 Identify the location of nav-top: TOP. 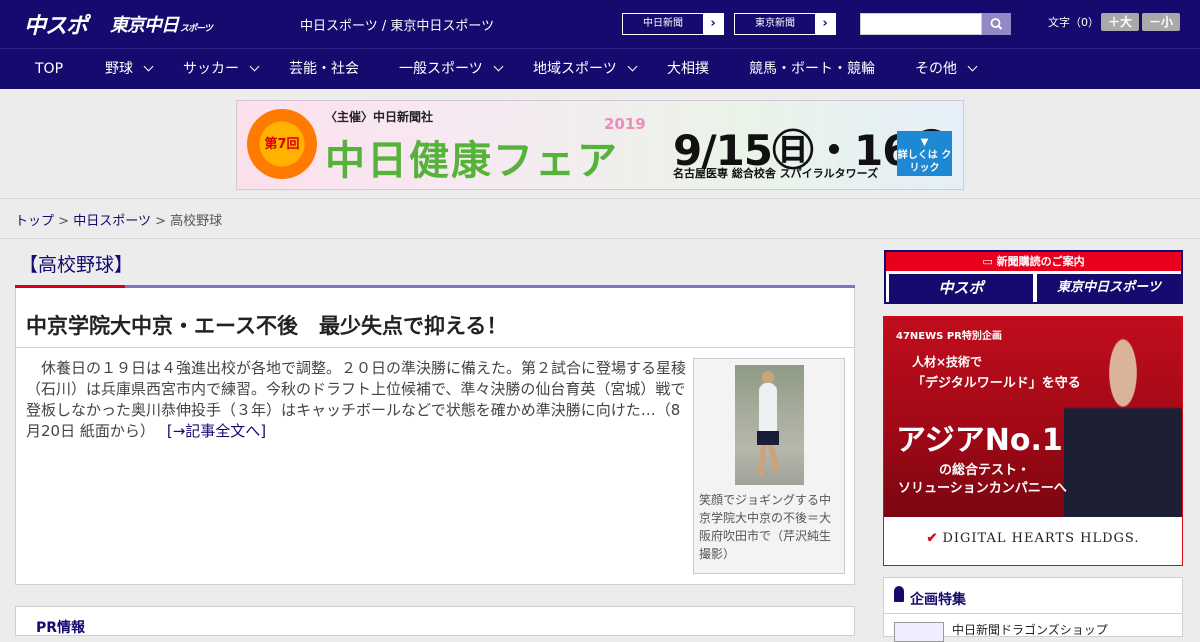
(49, 69).